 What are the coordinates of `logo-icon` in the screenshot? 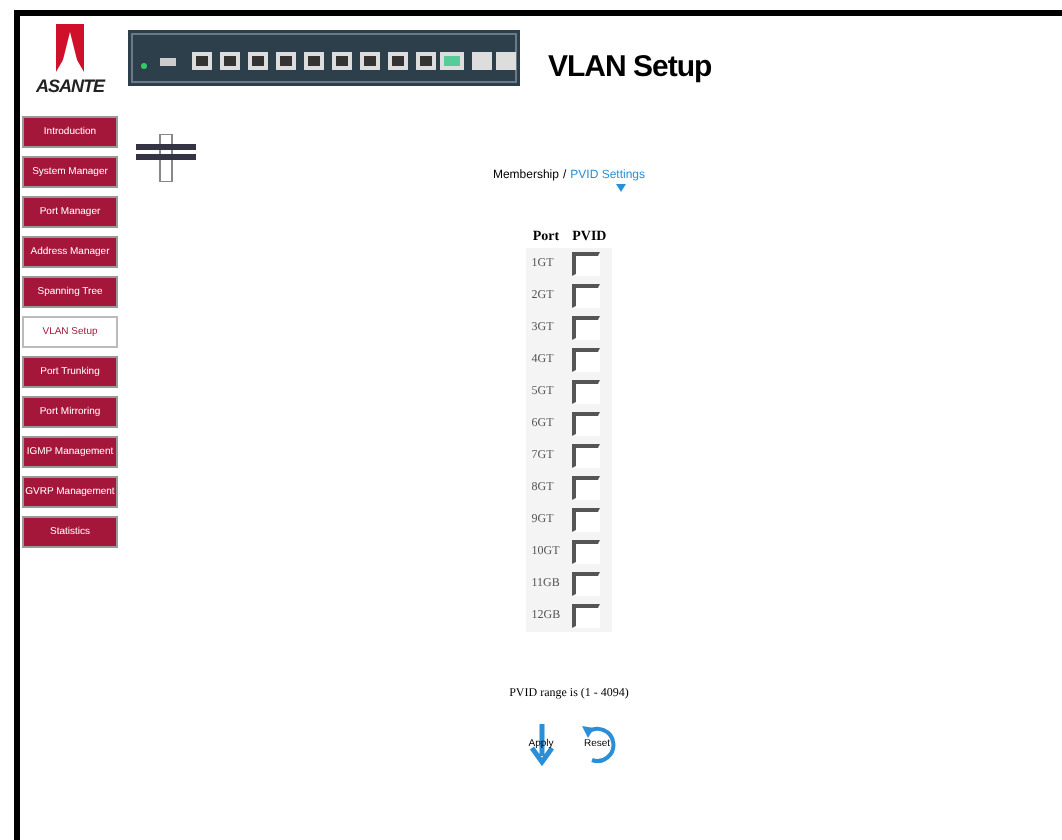 It's located at (69, 48).